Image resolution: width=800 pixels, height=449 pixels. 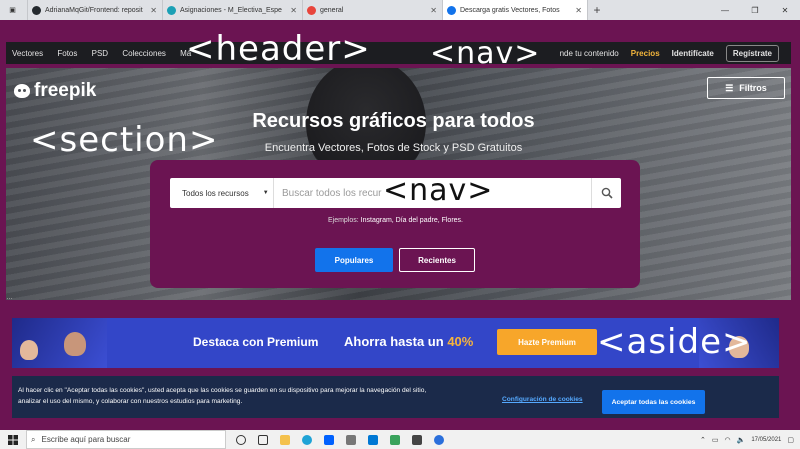 I want to click on minimize-icon: —, so click(x=725, y=10).